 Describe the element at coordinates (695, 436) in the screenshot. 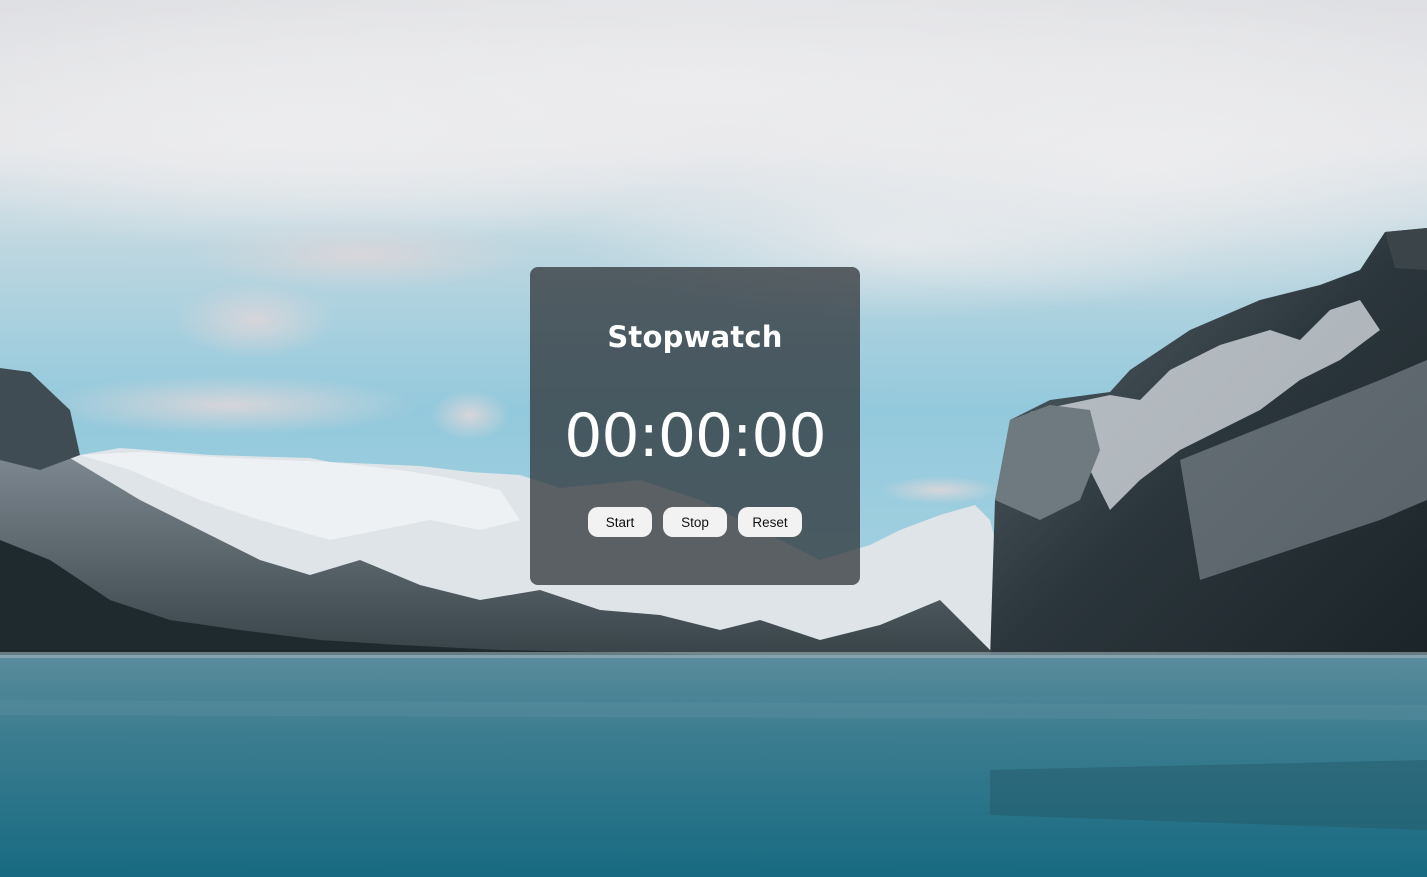

I see `stopwatch-time-display: 00:00:00` at that location.